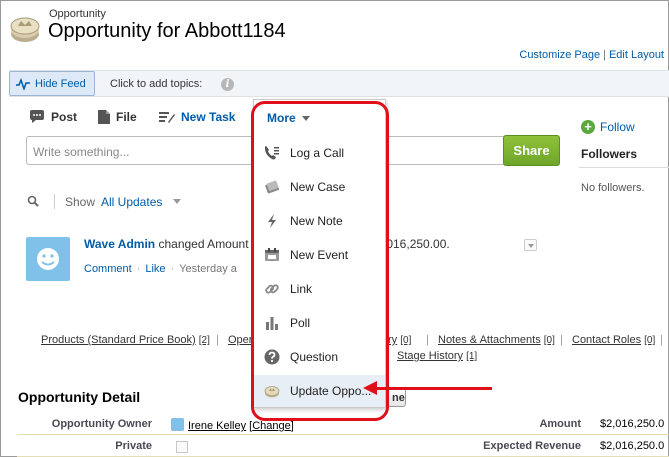  I want to click on menu-item-label: Log a Call, so click(317, 153).